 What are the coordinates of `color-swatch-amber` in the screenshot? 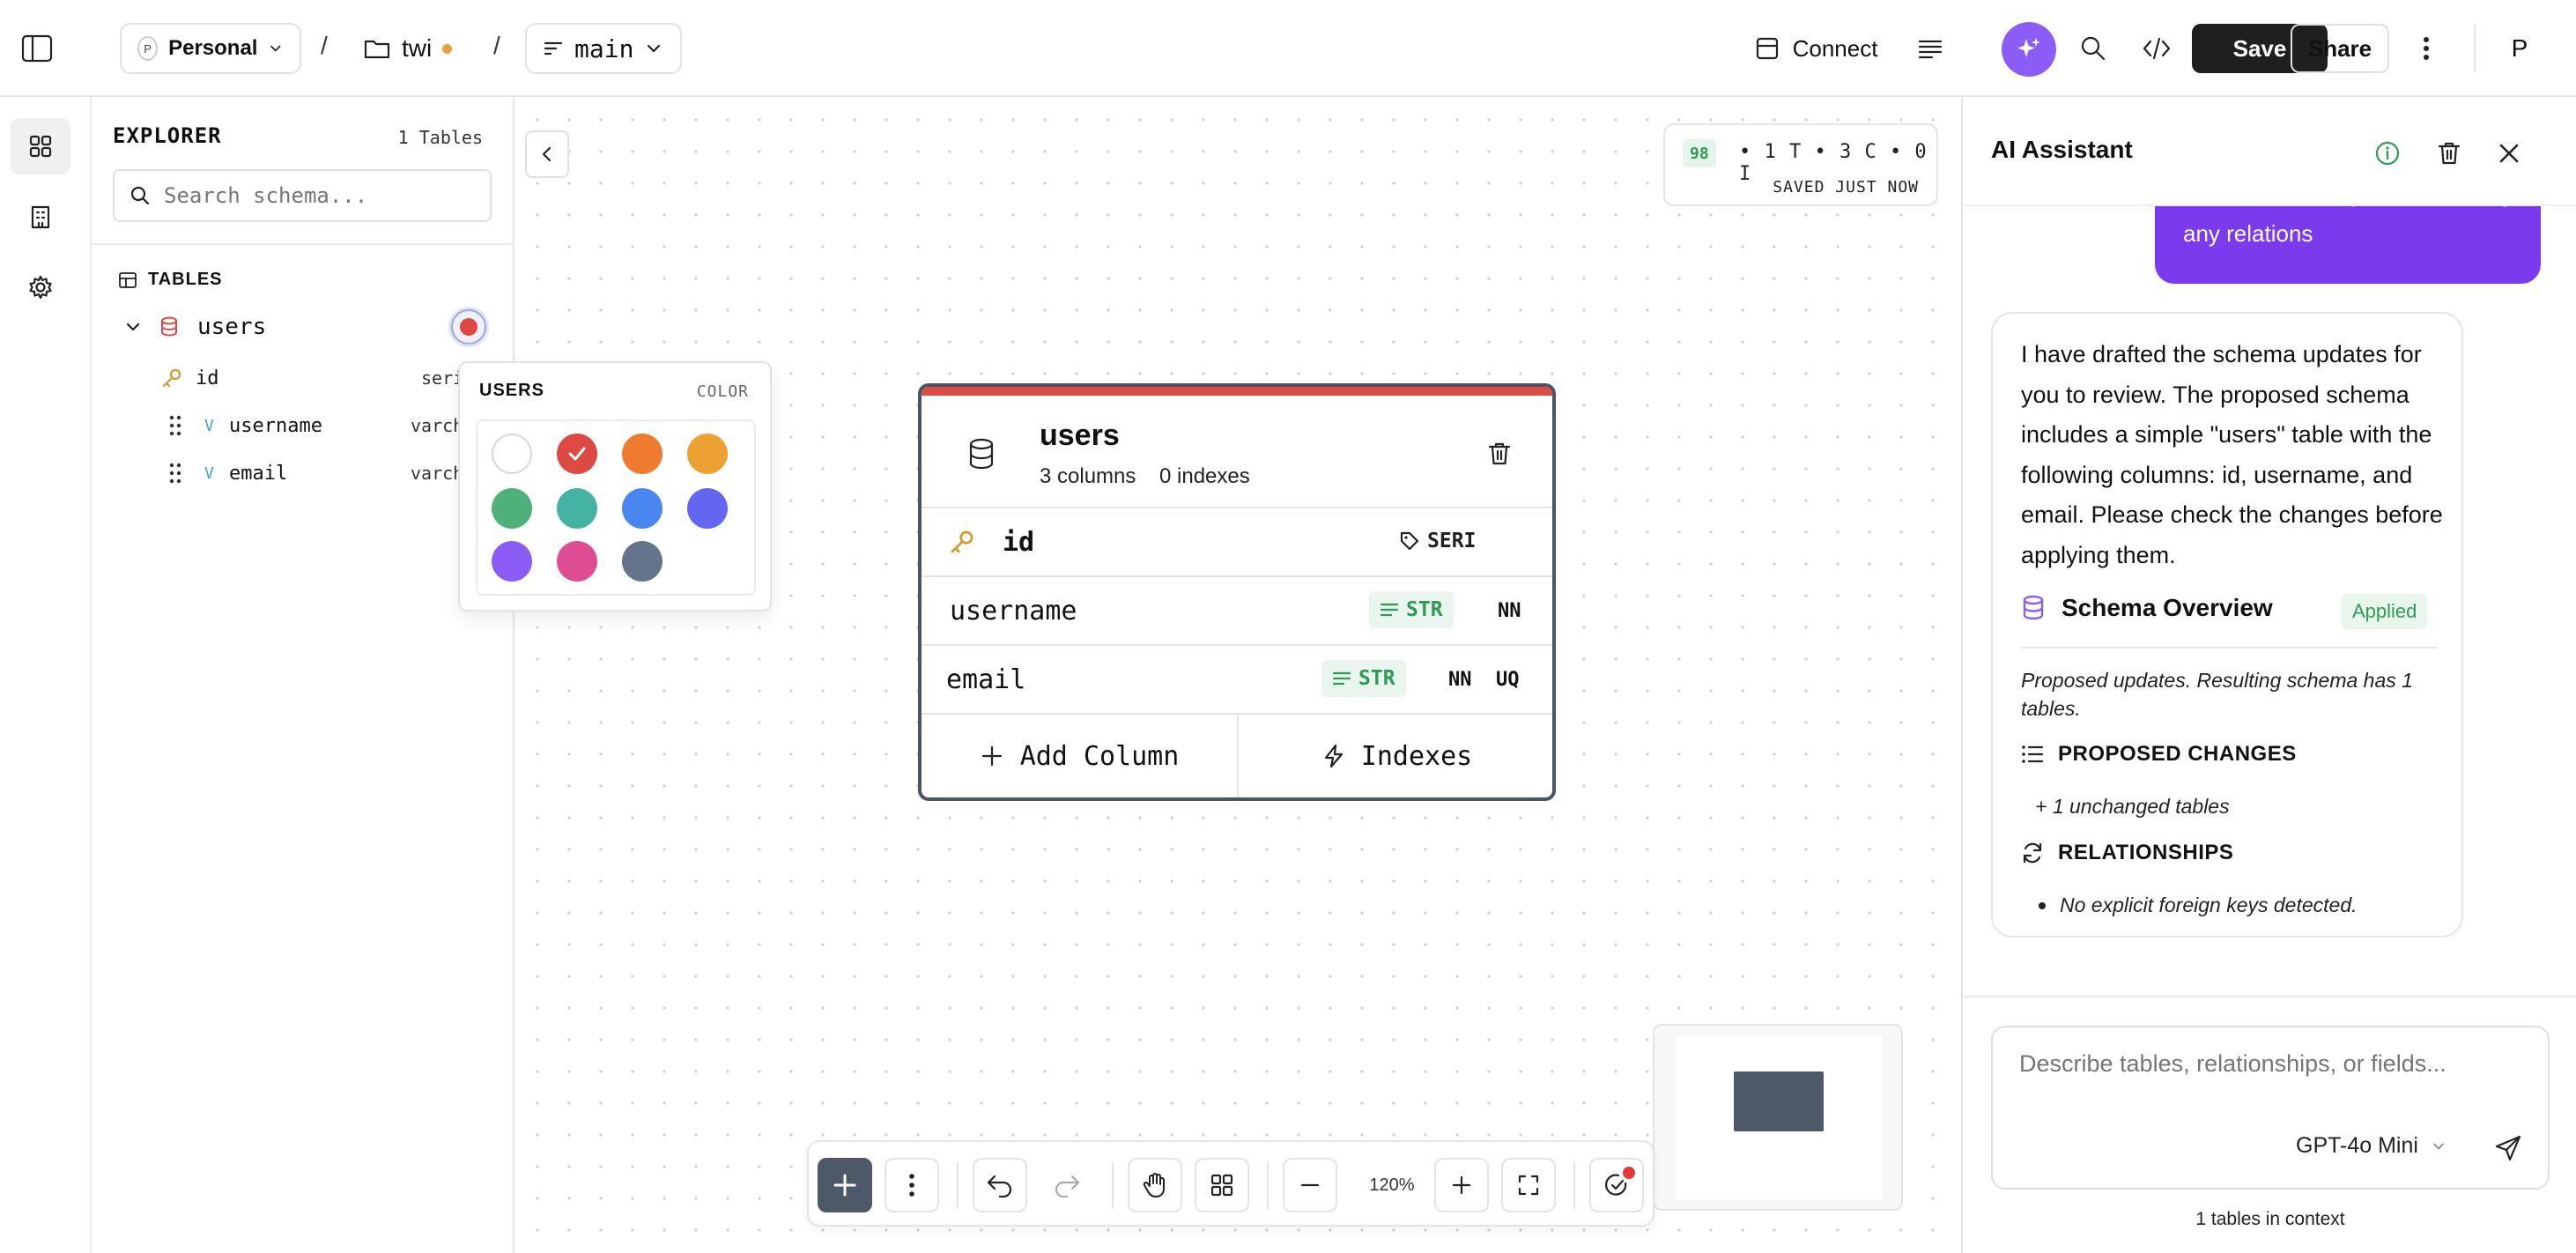 It's located at (708, 454).